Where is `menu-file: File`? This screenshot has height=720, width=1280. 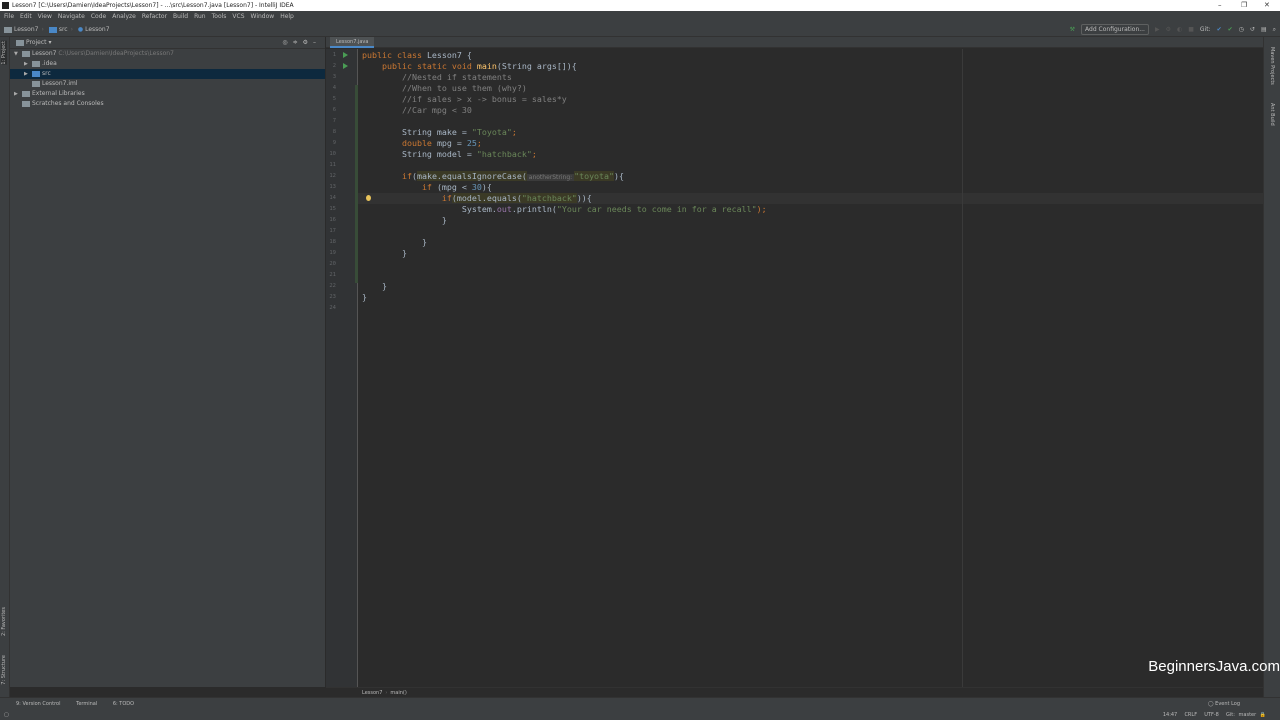 menu-file: File is located at coordinates (9, 16).